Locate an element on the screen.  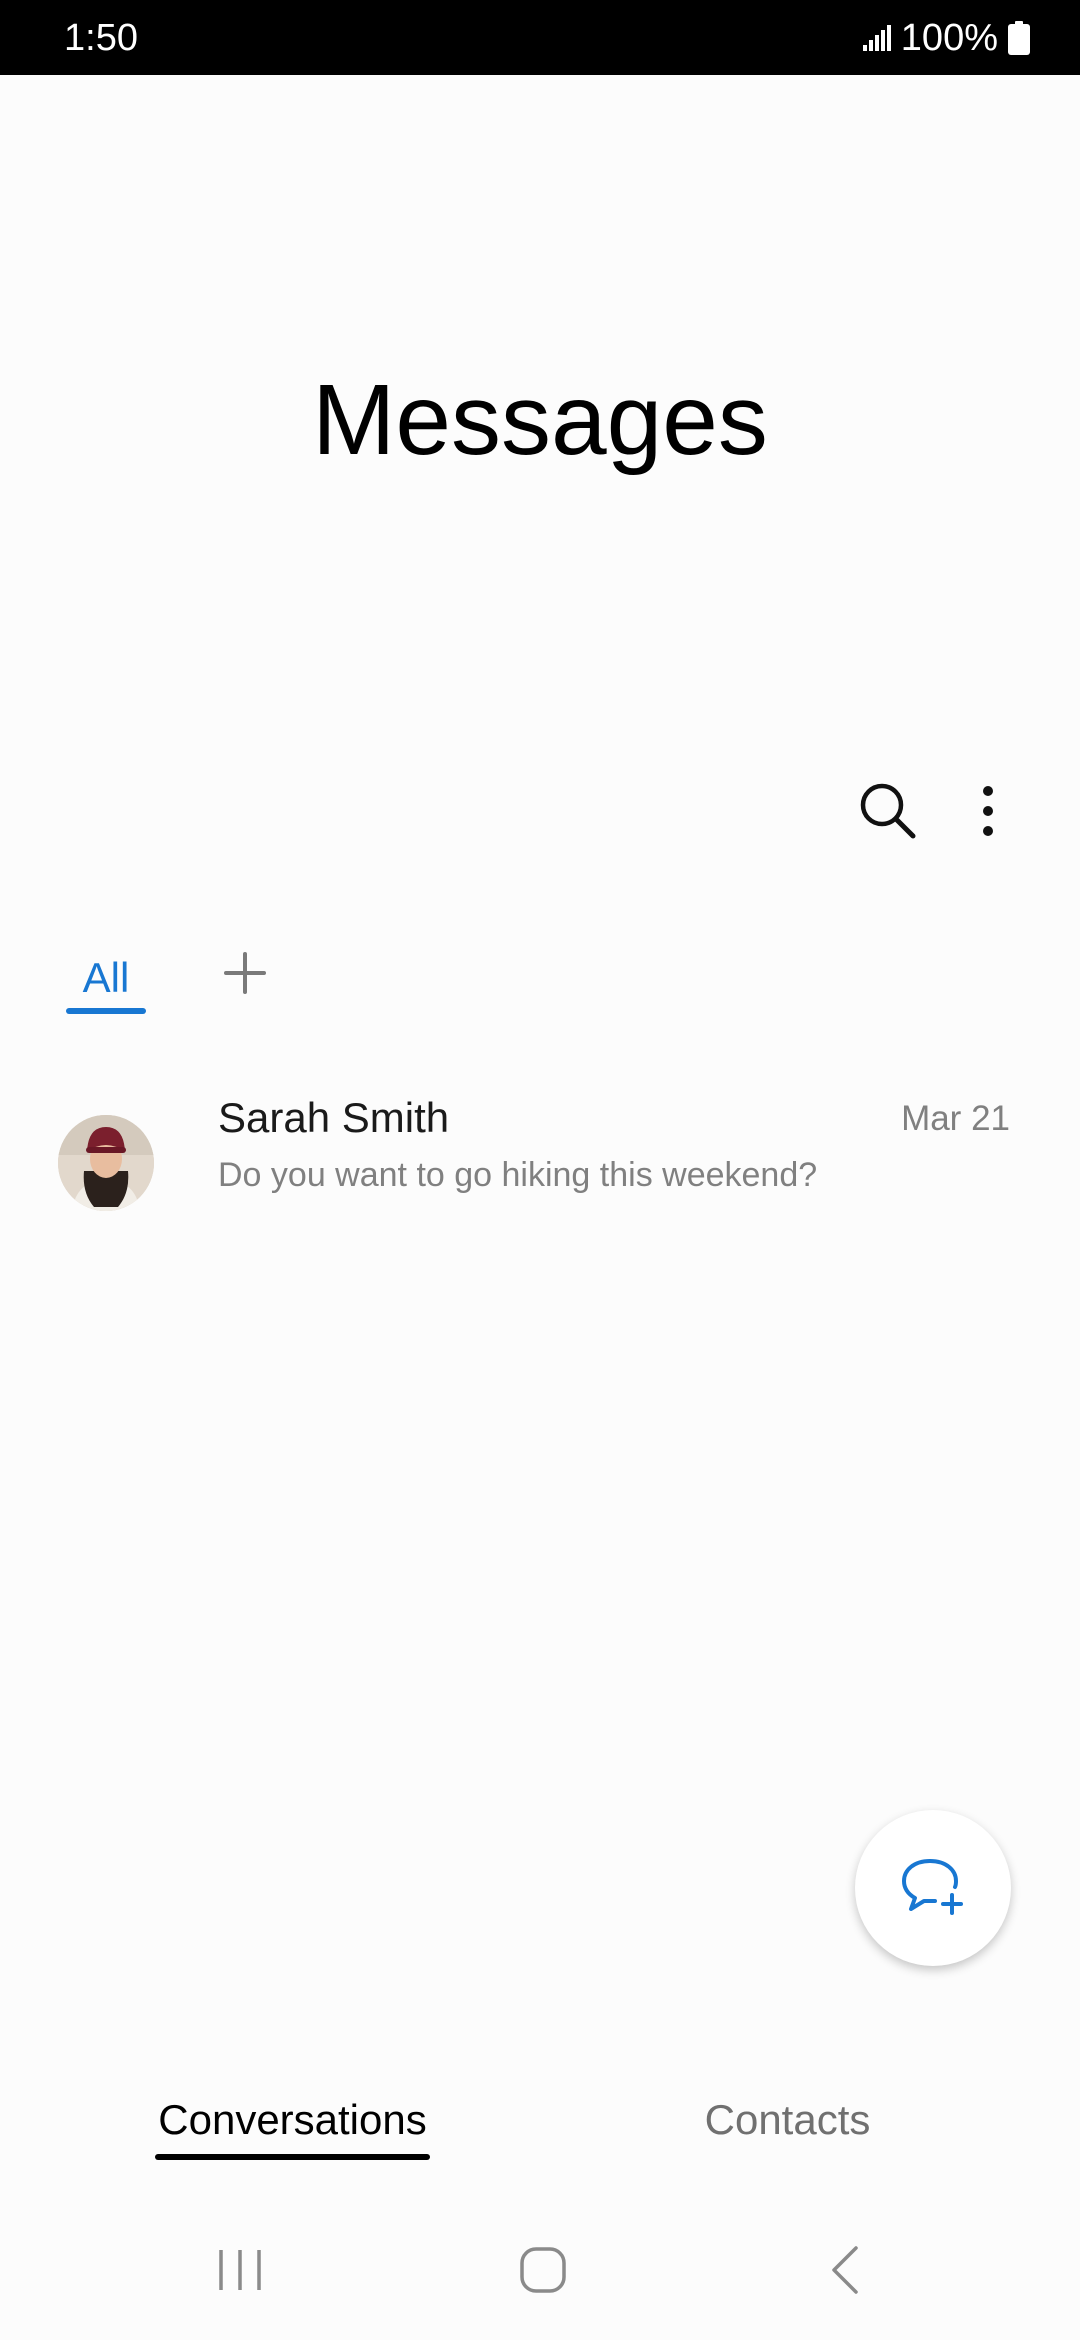
status-bar: 1:50 100% is located at coordinates (540, 37).